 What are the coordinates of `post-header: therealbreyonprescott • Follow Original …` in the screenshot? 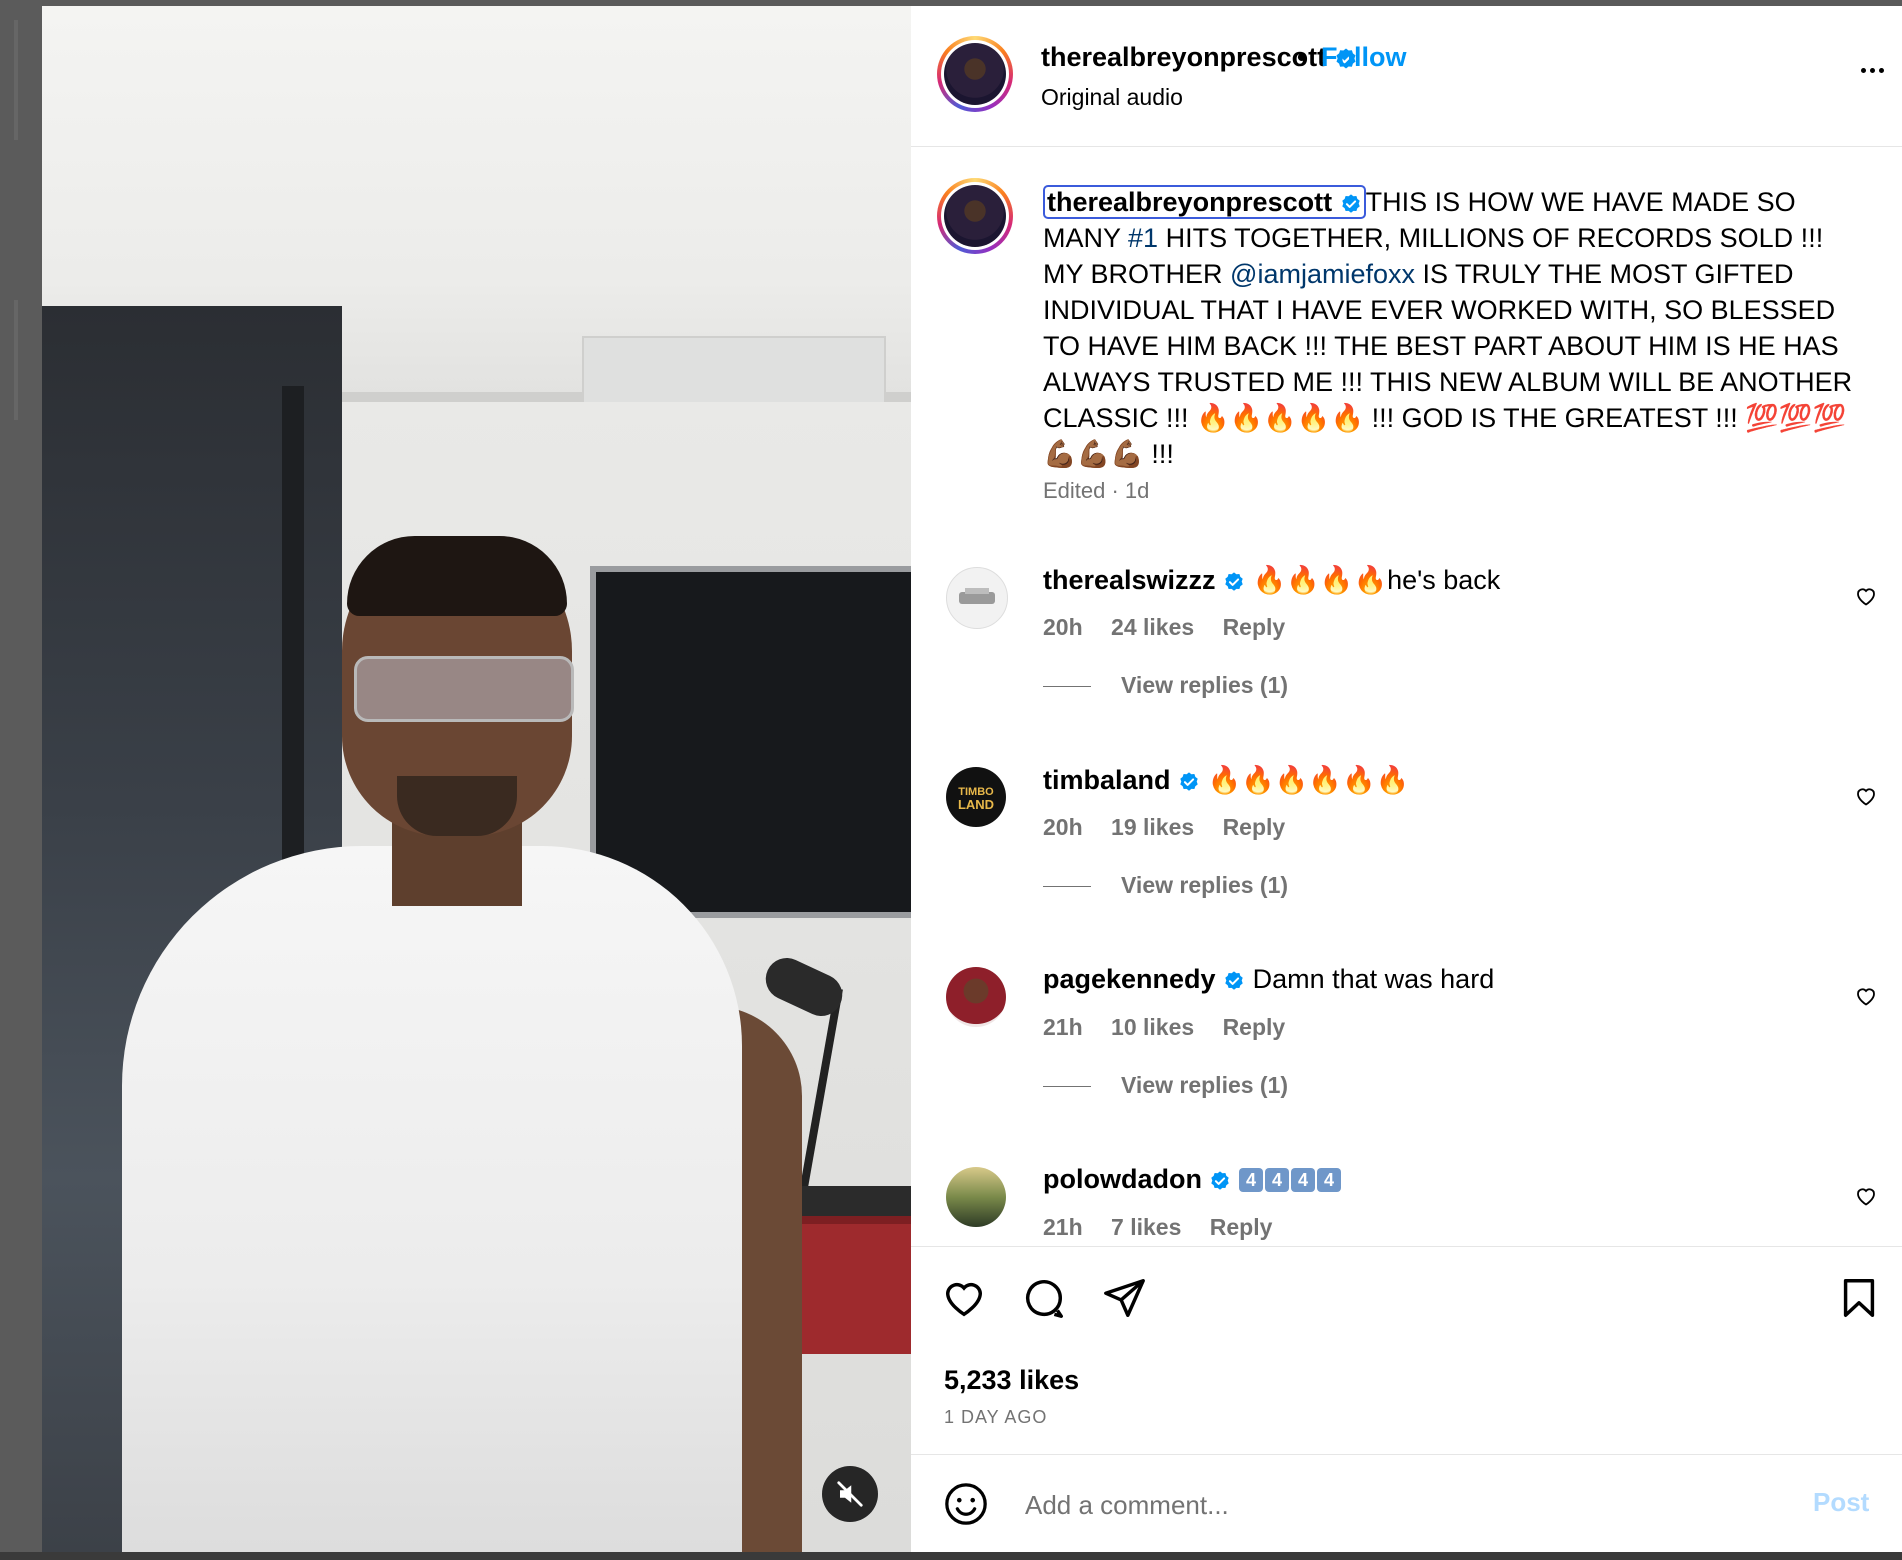 It's located at (1406, 76).